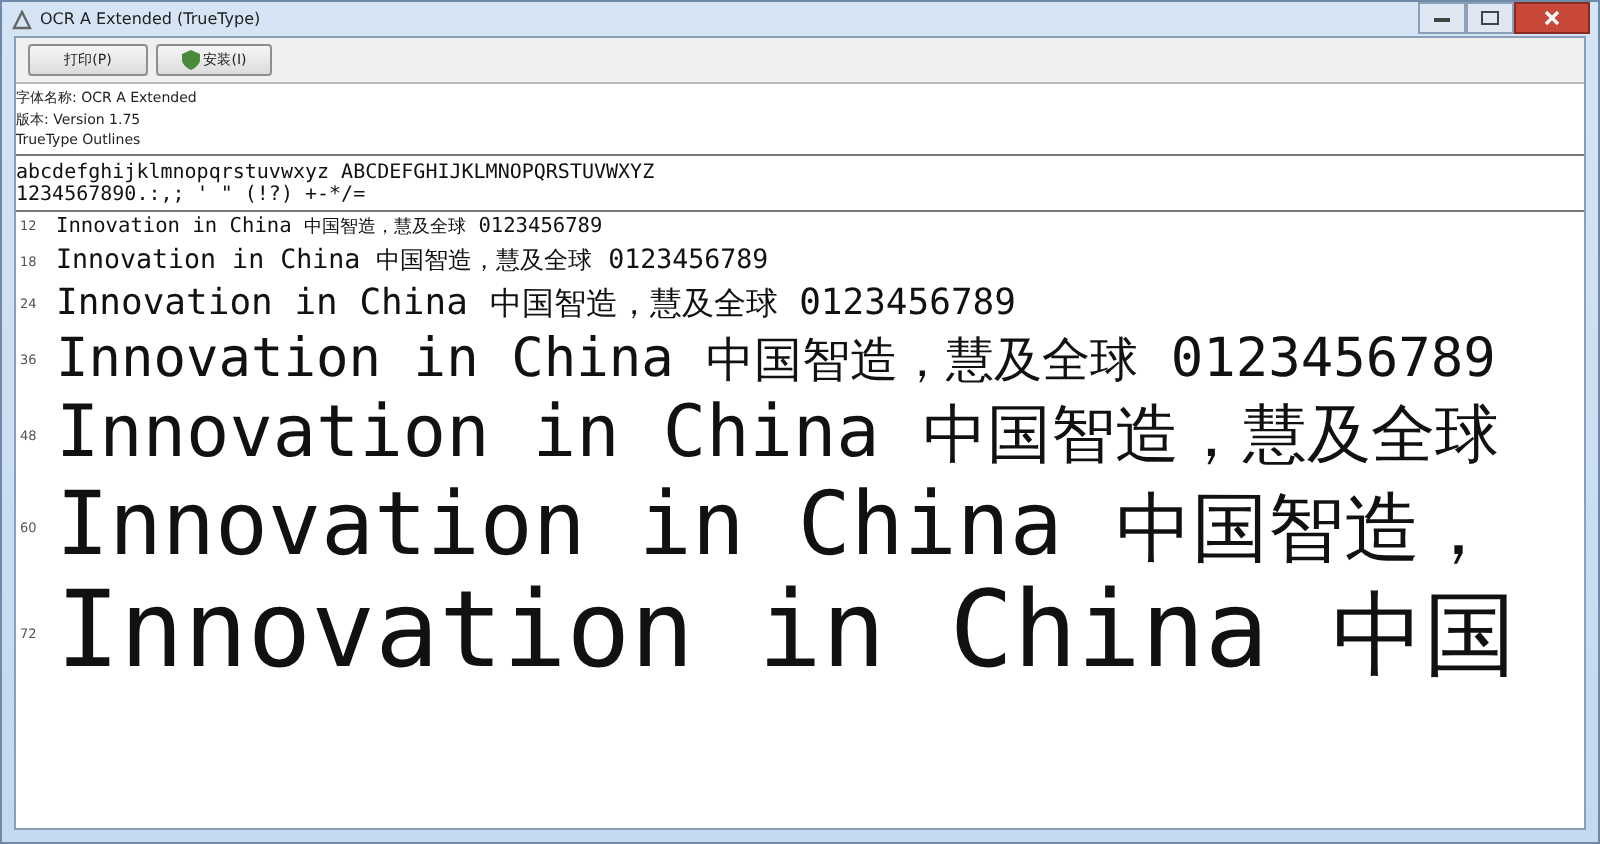 The height and width of the screenshot is (844, 1600). I want to click on sample-text: Innovation in China 中国智造，慧及全球, so click(777, 434).